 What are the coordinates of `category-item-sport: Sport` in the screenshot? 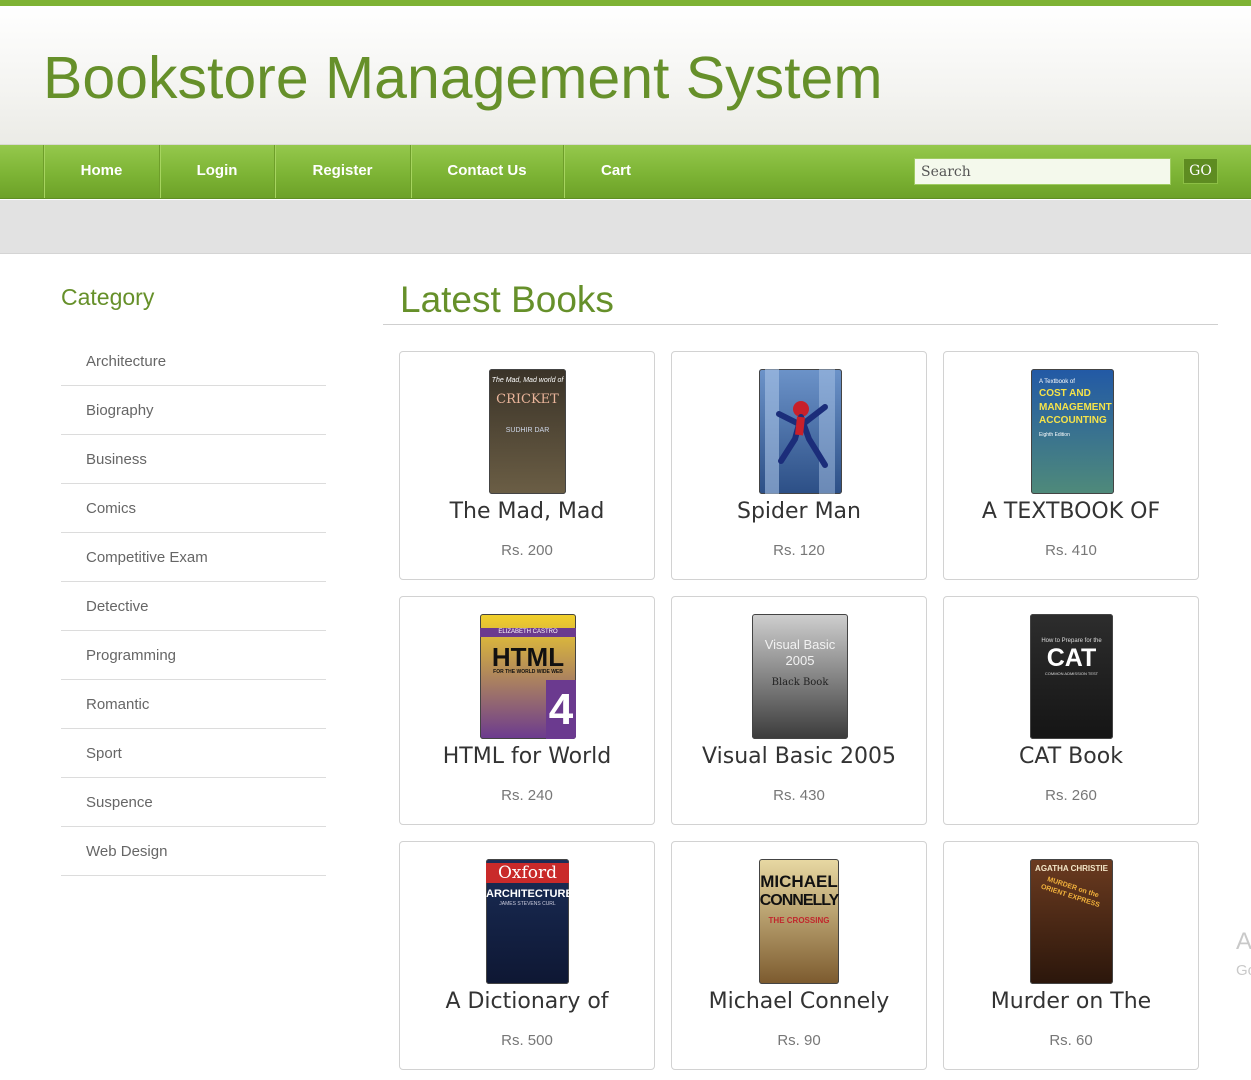 It's located at (193, 753).